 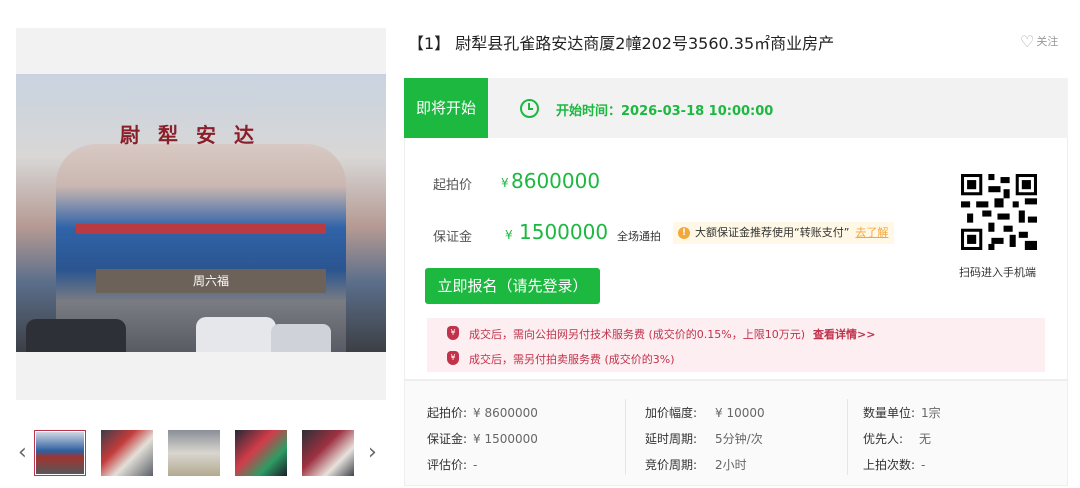 I want to click on status-badge: 即将开始, so click(x=446, y=108).